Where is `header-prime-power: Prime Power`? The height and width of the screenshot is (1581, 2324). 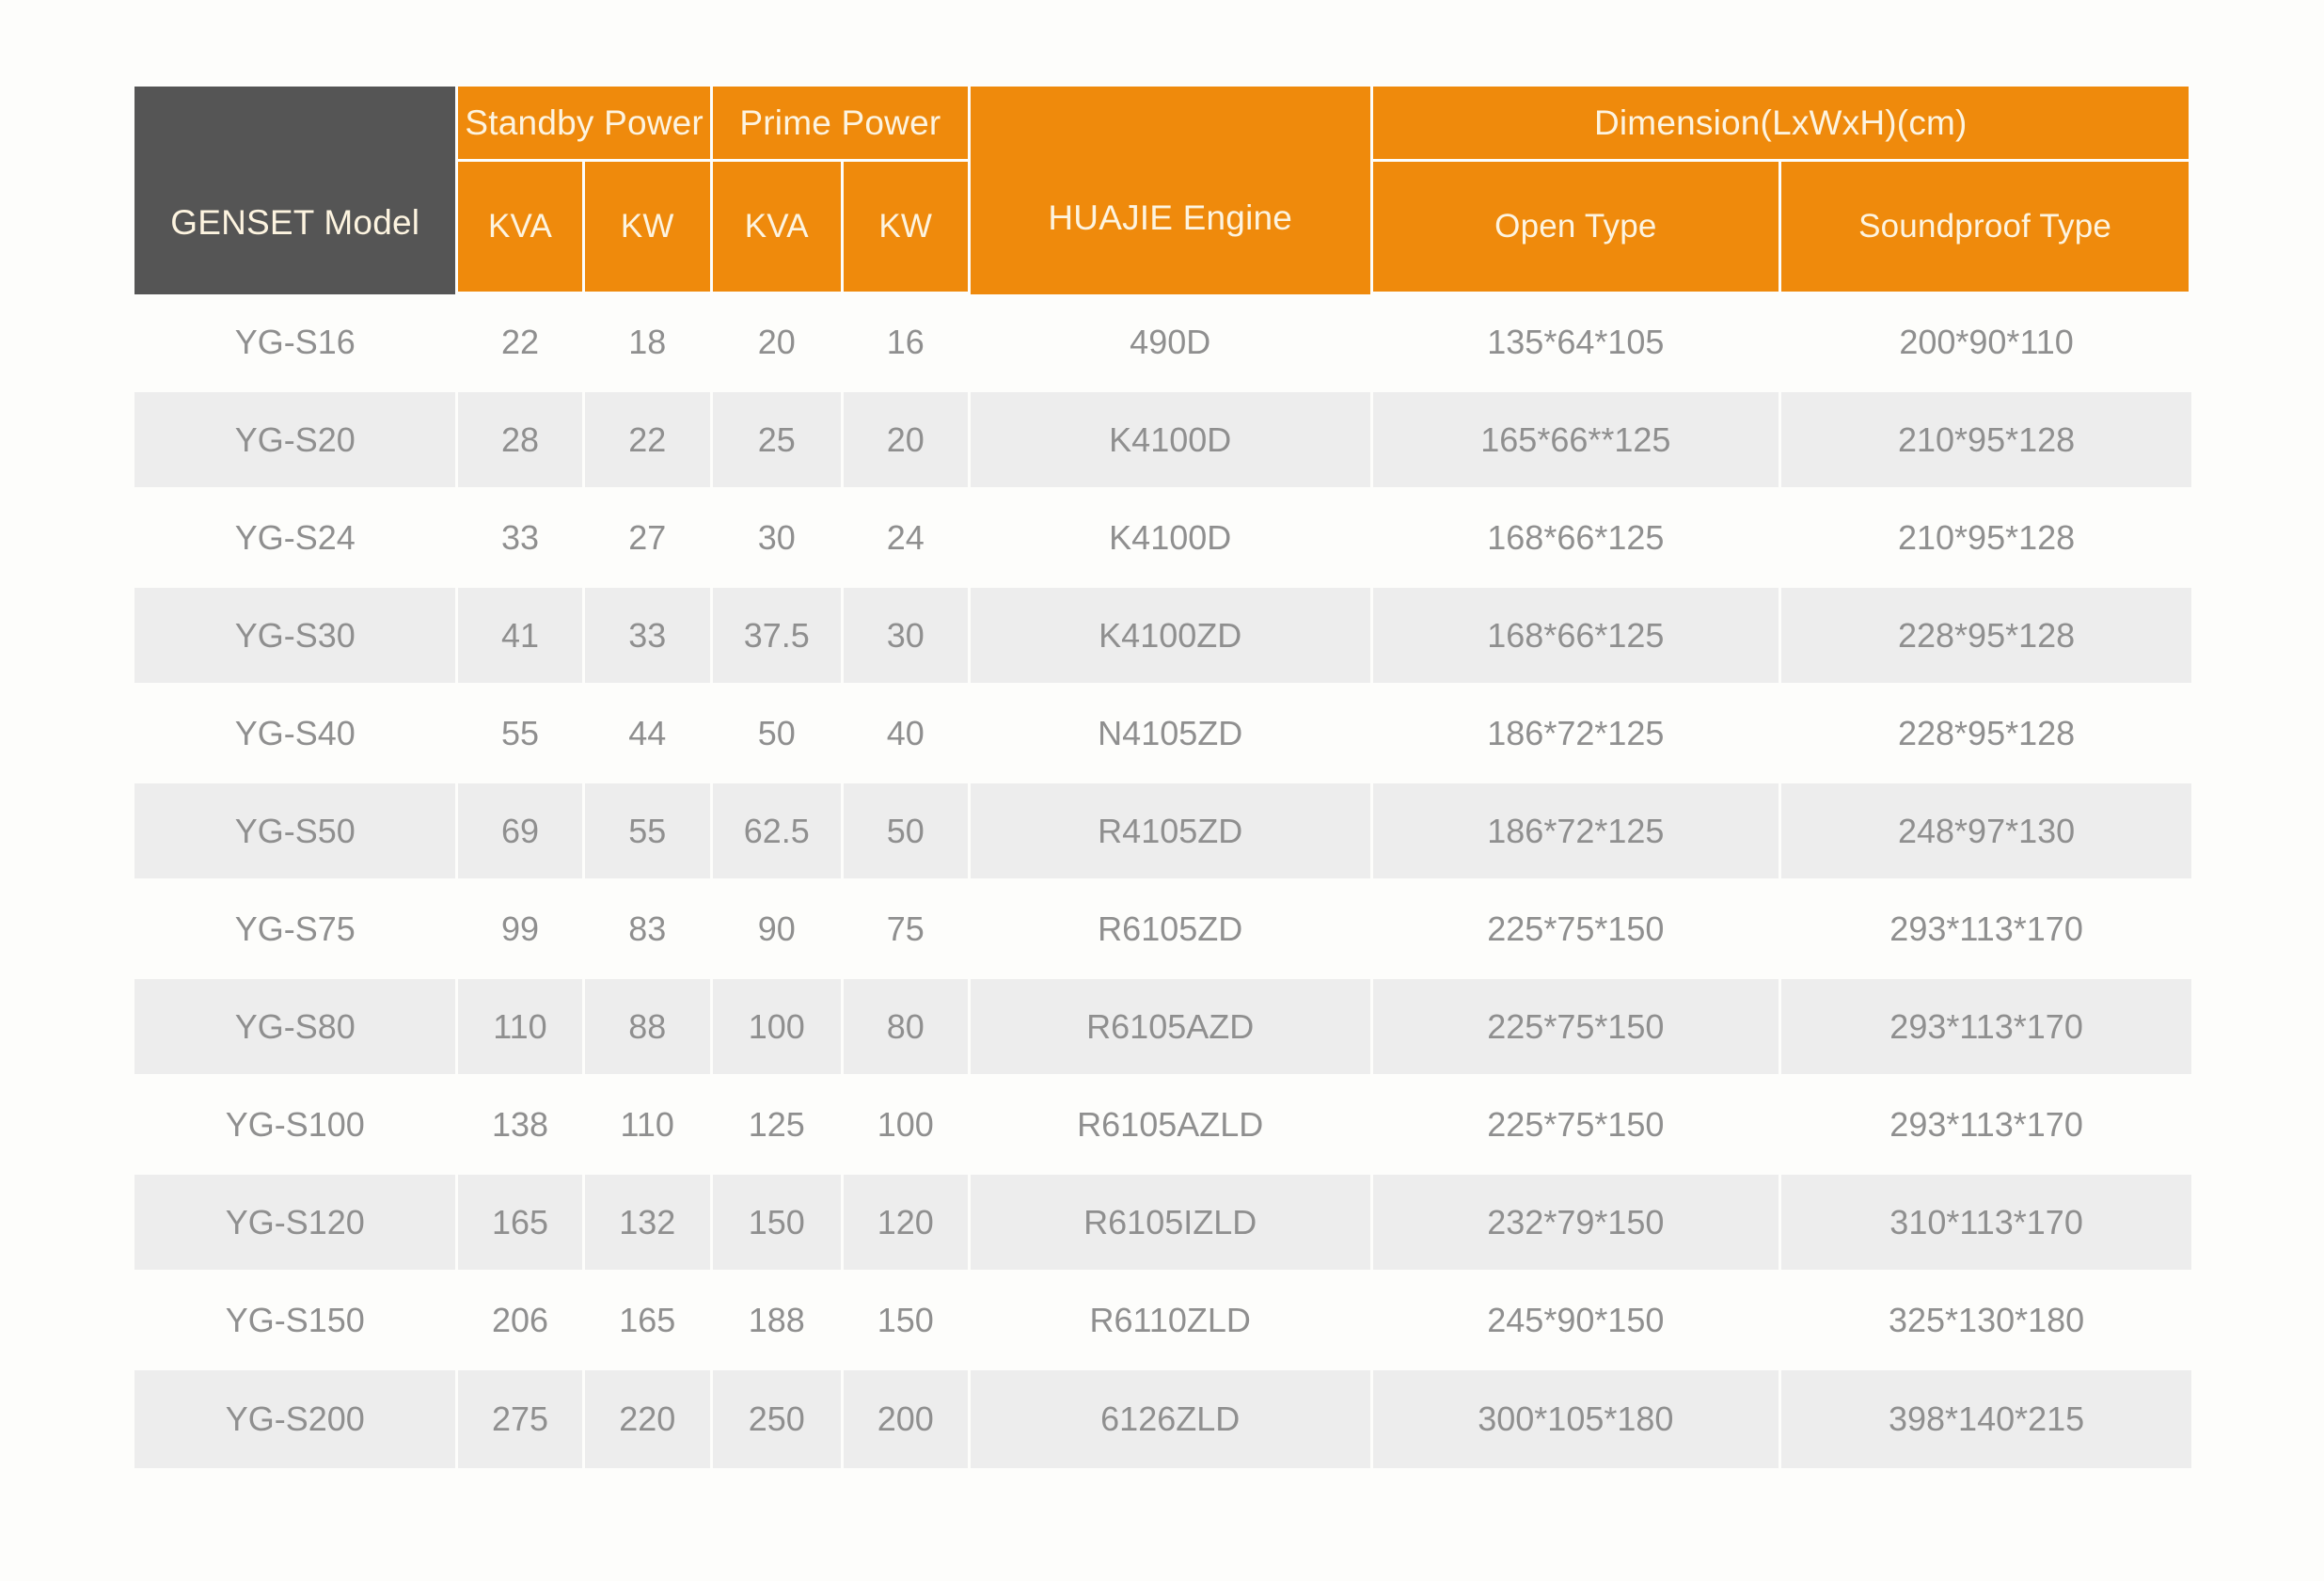 header-prime-power: Prime Power is located at coordinates (841, 124).